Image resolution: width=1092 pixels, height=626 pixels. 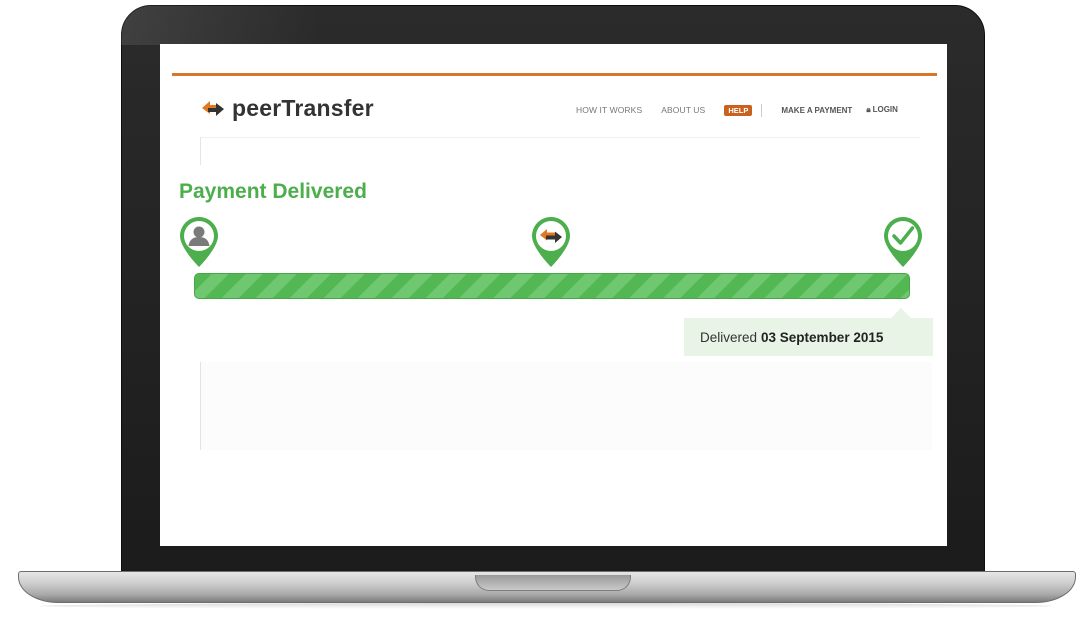 I want to click on progress-bar, so click(x=552, y=286).